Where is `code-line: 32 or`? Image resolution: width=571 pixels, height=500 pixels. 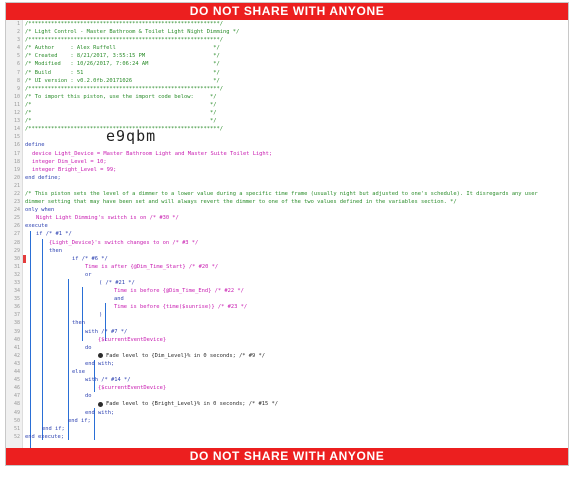
code-line: 32 or is located at coordinates (52, 274).